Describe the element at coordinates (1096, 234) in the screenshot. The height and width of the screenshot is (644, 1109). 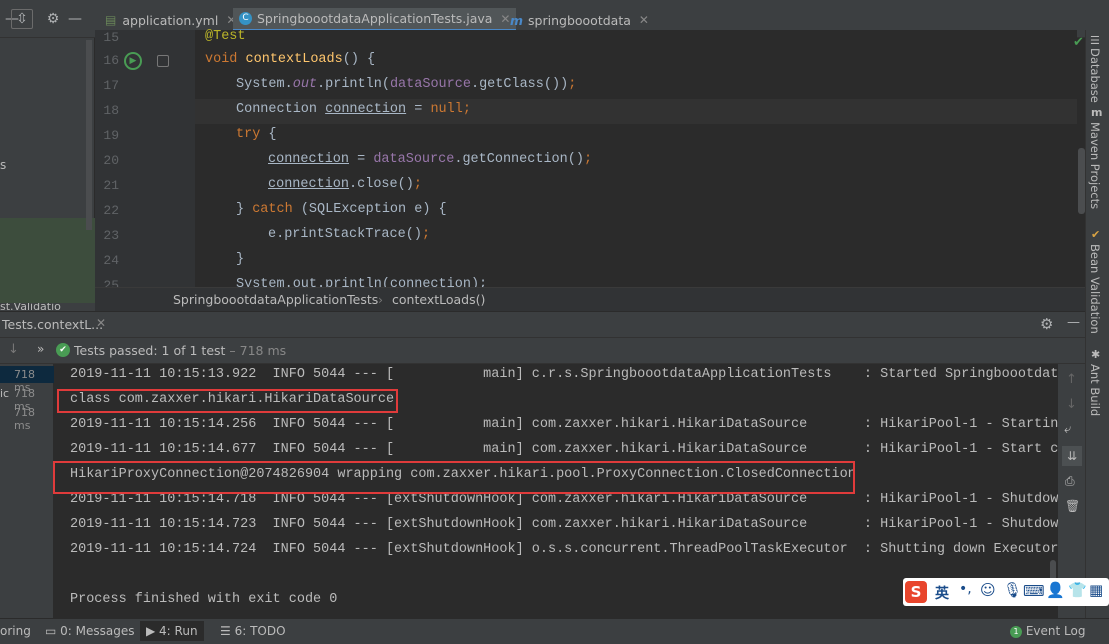
I see `bean-validation-icon: ✔` at that location.